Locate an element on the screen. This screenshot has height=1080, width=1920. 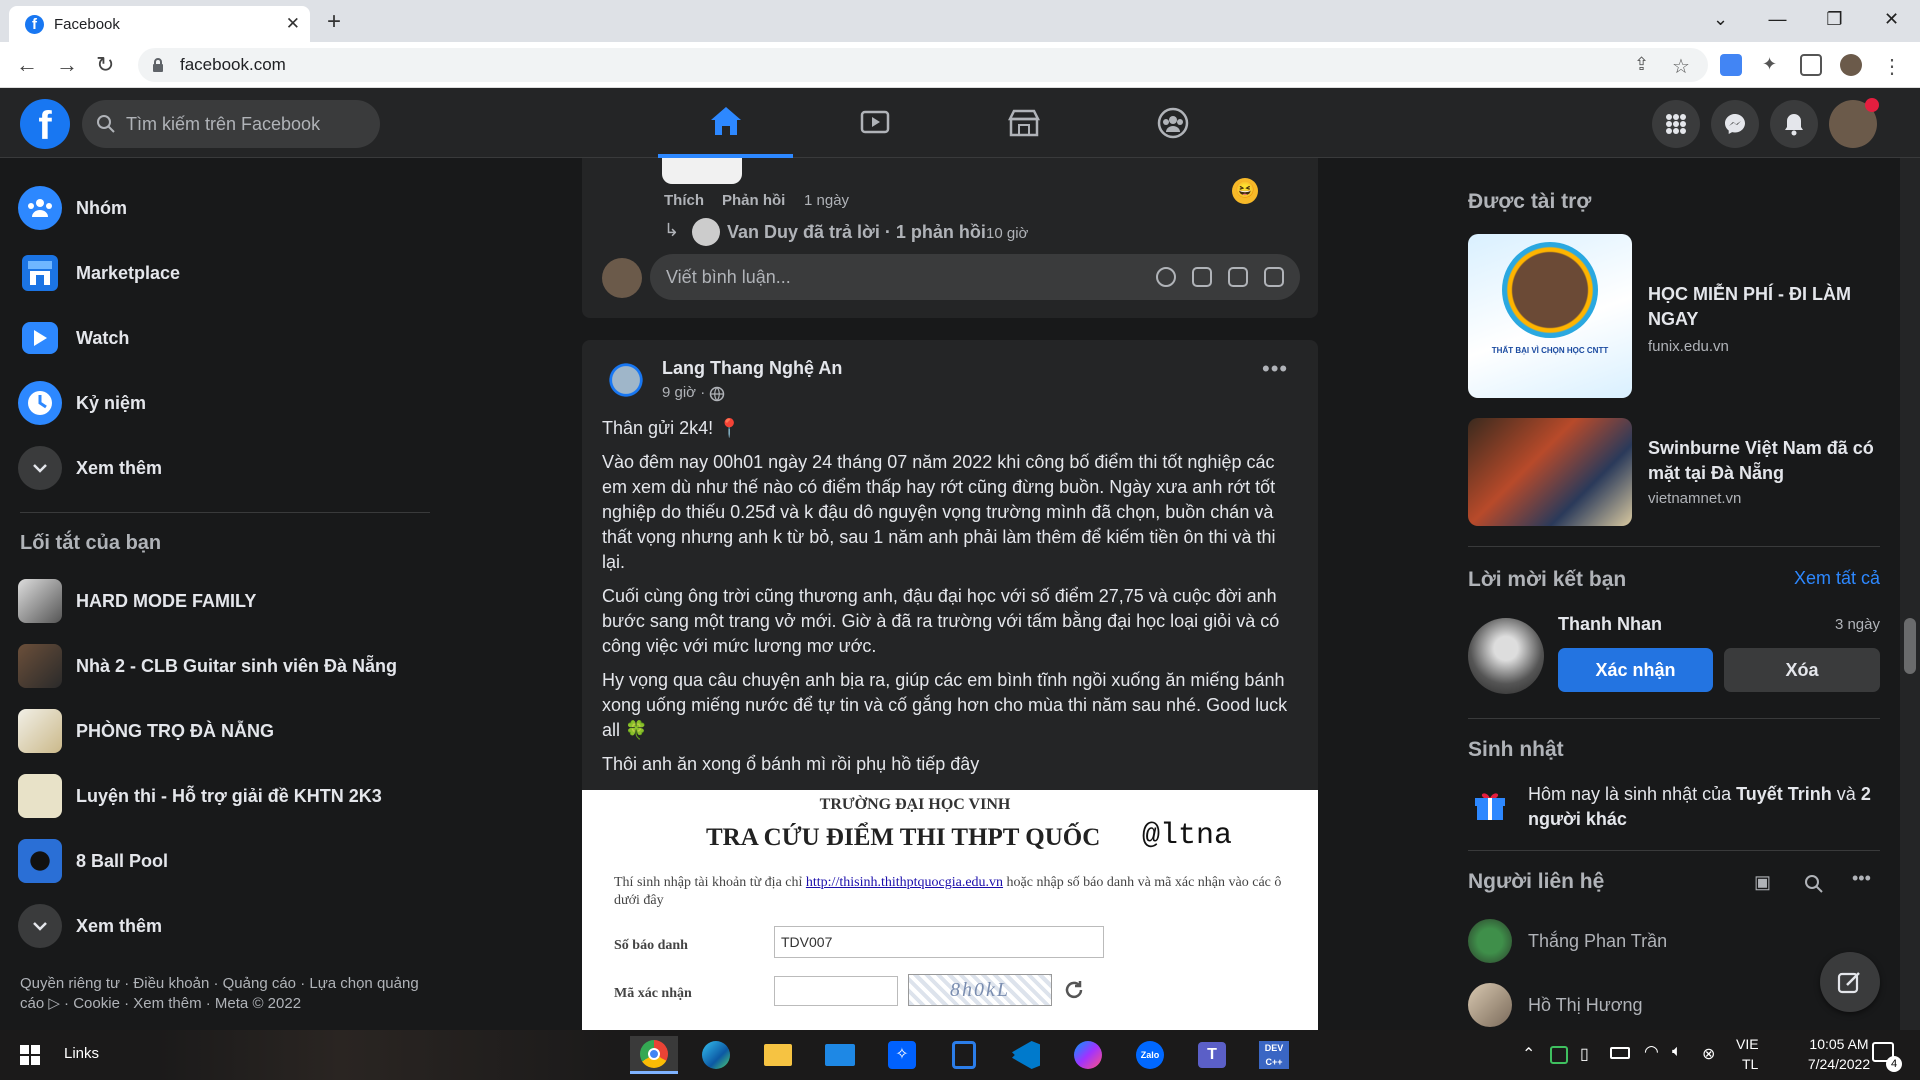
emoji-icon is located at coordinates (1166, 277).